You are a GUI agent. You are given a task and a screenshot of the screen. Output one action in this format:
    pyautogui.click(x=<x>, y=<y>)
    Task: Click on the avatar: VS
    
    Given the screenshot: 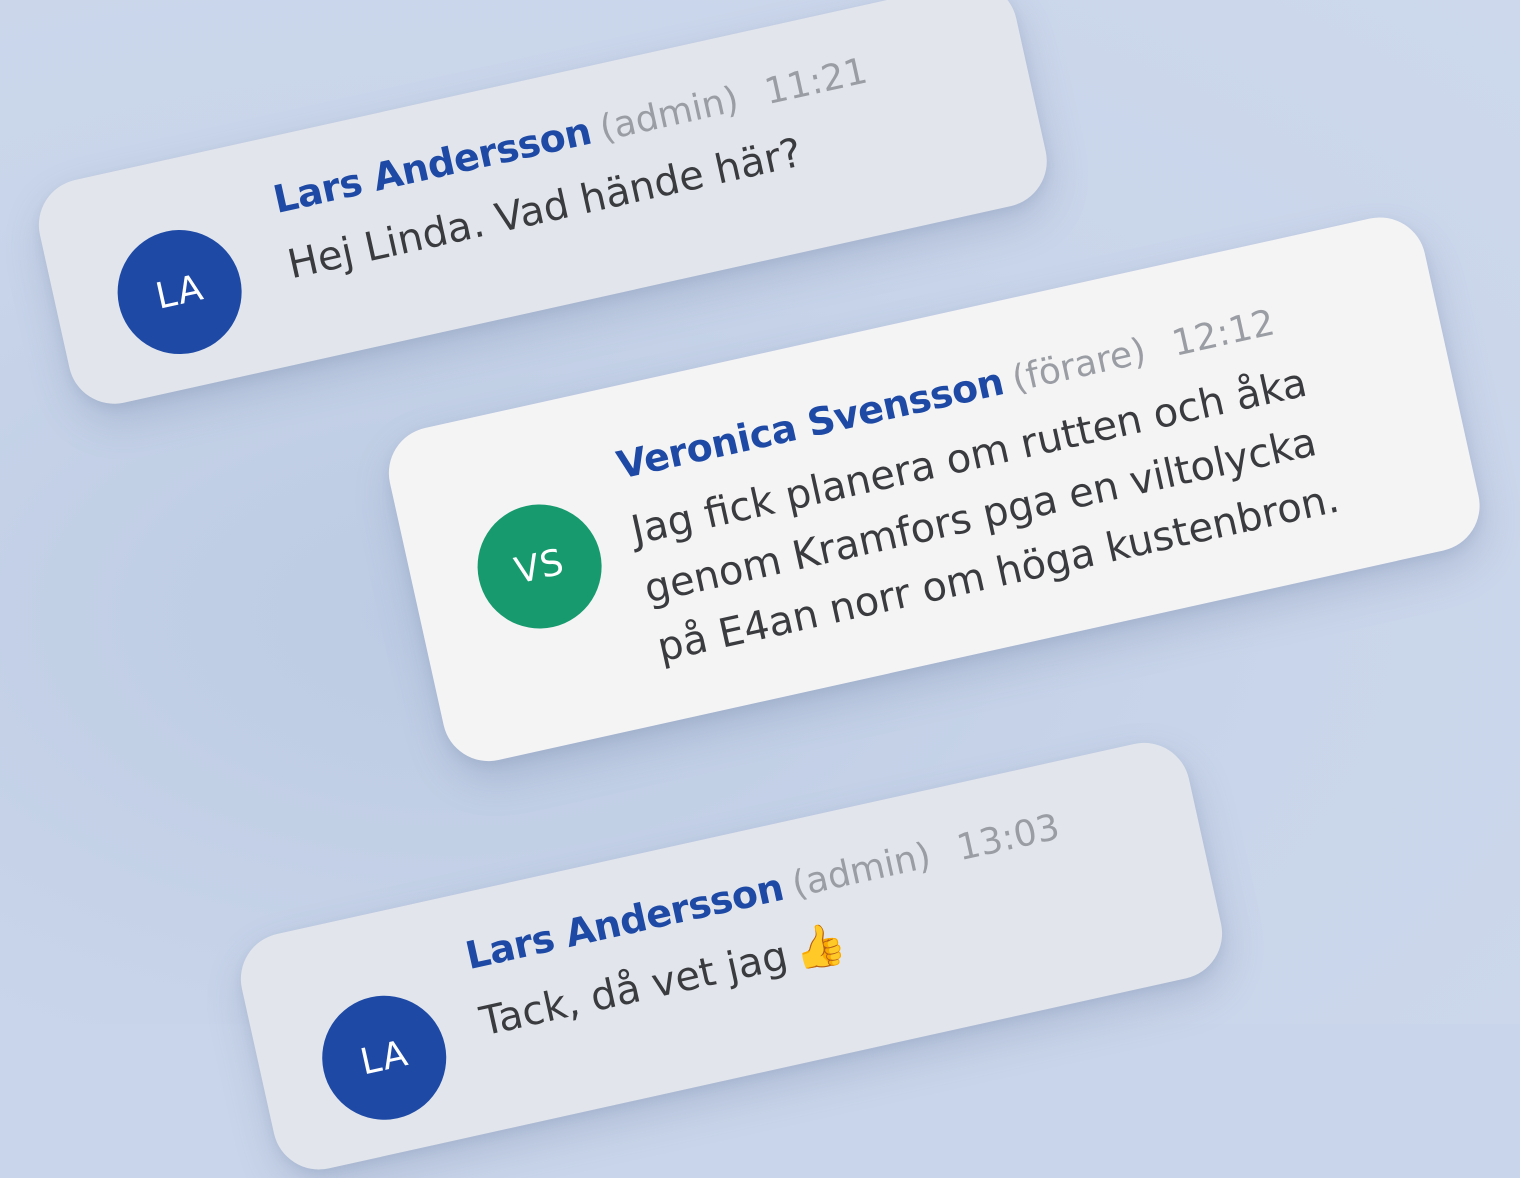 What is the action you would take?
    pyautogui.click(x=539, y=566)
    